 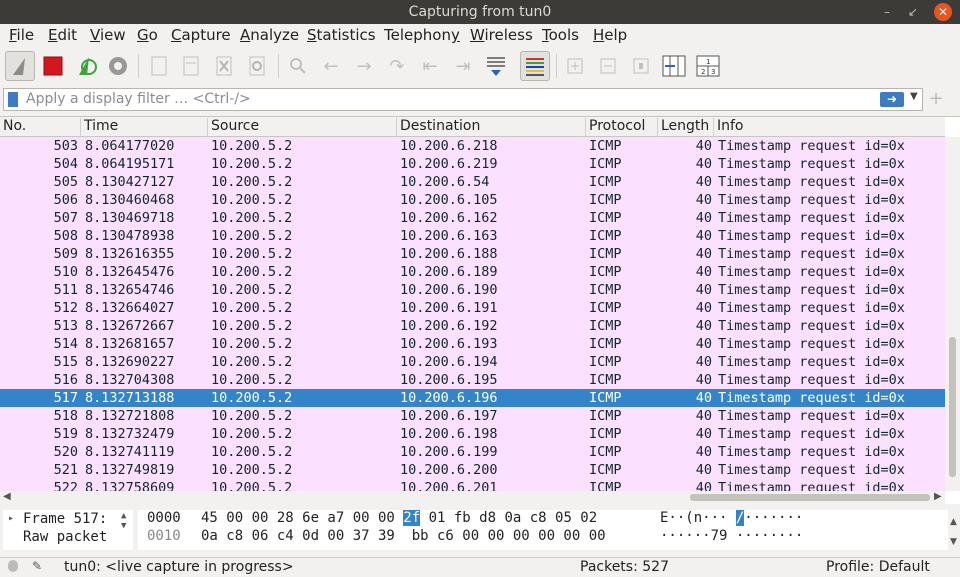 I want to click on zoom-out-icon, so click(x=608, y=66).